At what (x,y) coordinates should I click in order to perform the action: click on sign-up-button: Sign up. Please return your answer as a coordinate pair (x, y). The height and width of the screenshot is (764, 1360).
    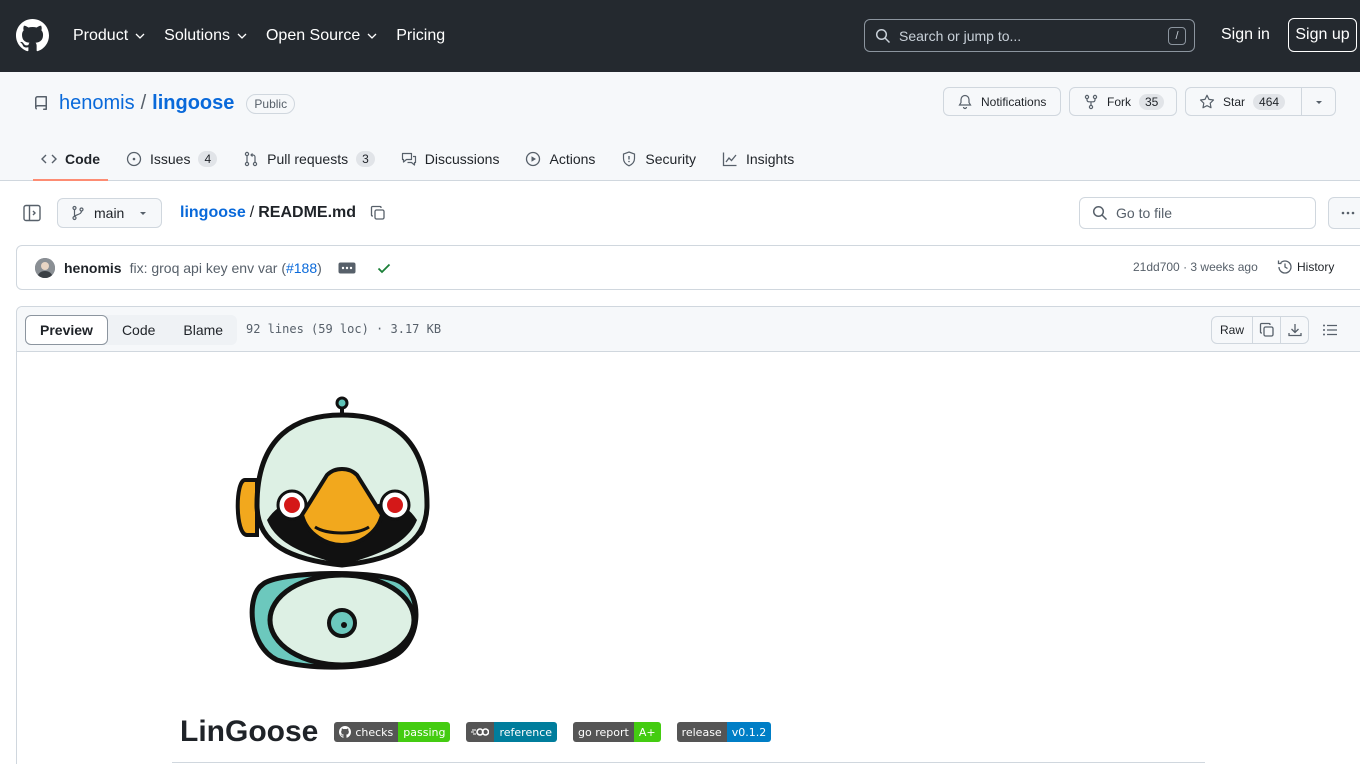
    Looking at the image, I should click on (1322, 35).